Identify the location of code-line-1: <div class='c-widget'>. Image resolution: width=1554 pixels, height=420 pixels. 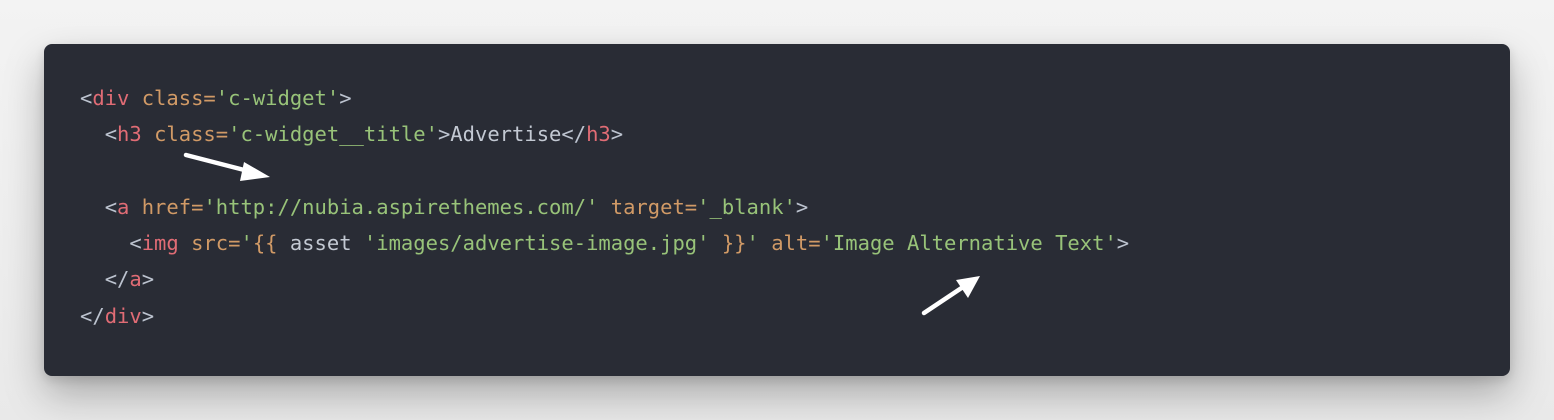
(604, 98).